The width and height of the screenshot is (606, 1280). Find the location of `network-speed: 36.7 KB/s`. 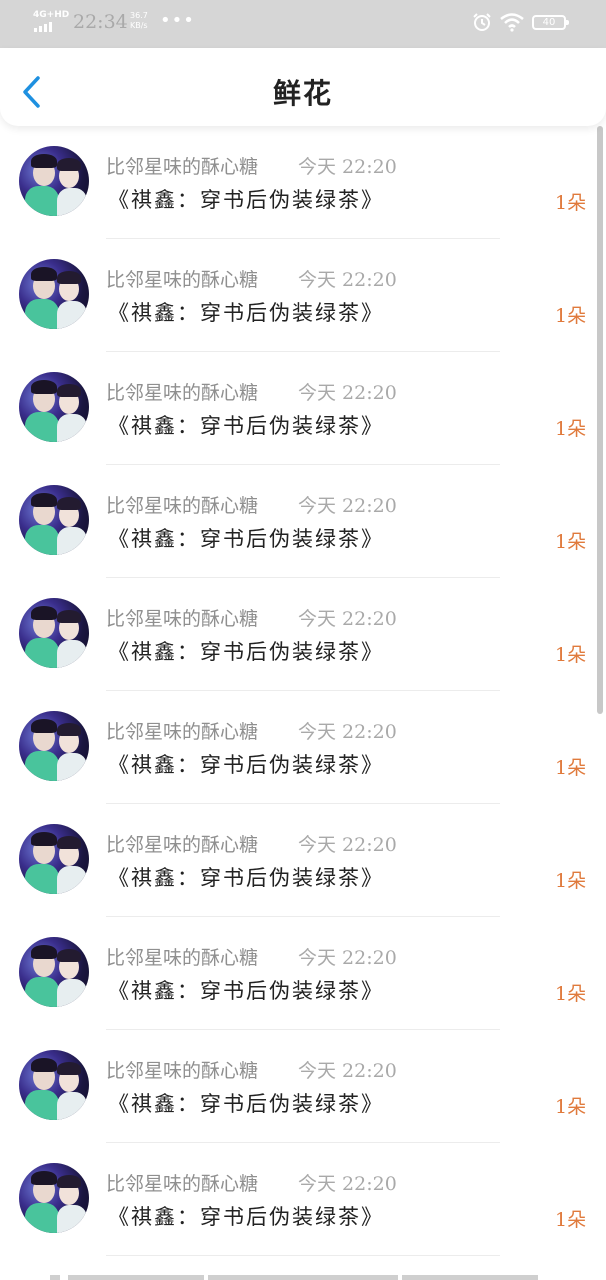

network-speed: 36.7 KB/s is located at coordinates (139, 21).